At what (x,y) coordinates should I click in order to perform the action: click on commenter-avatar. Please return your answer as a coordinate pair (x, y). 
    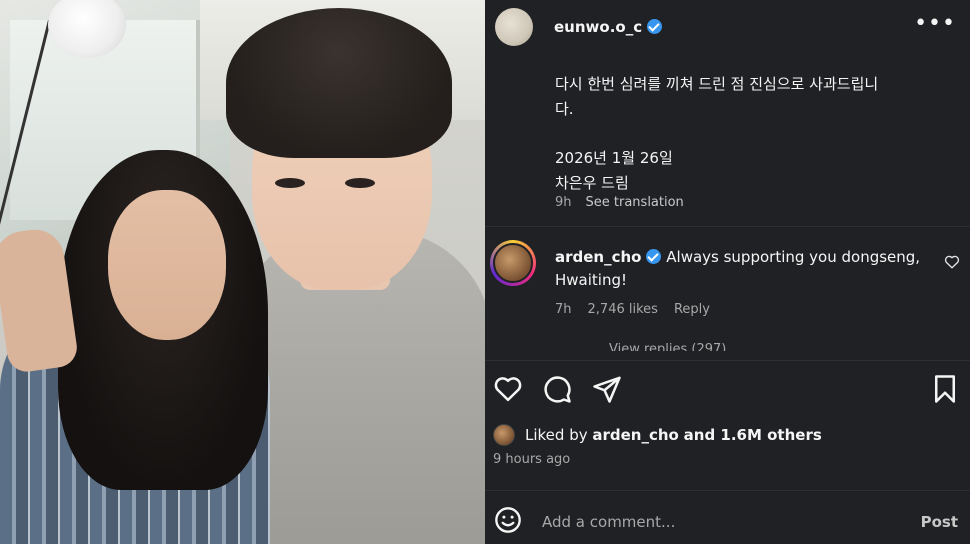
    Looking at the image, I should click on (513, 263).